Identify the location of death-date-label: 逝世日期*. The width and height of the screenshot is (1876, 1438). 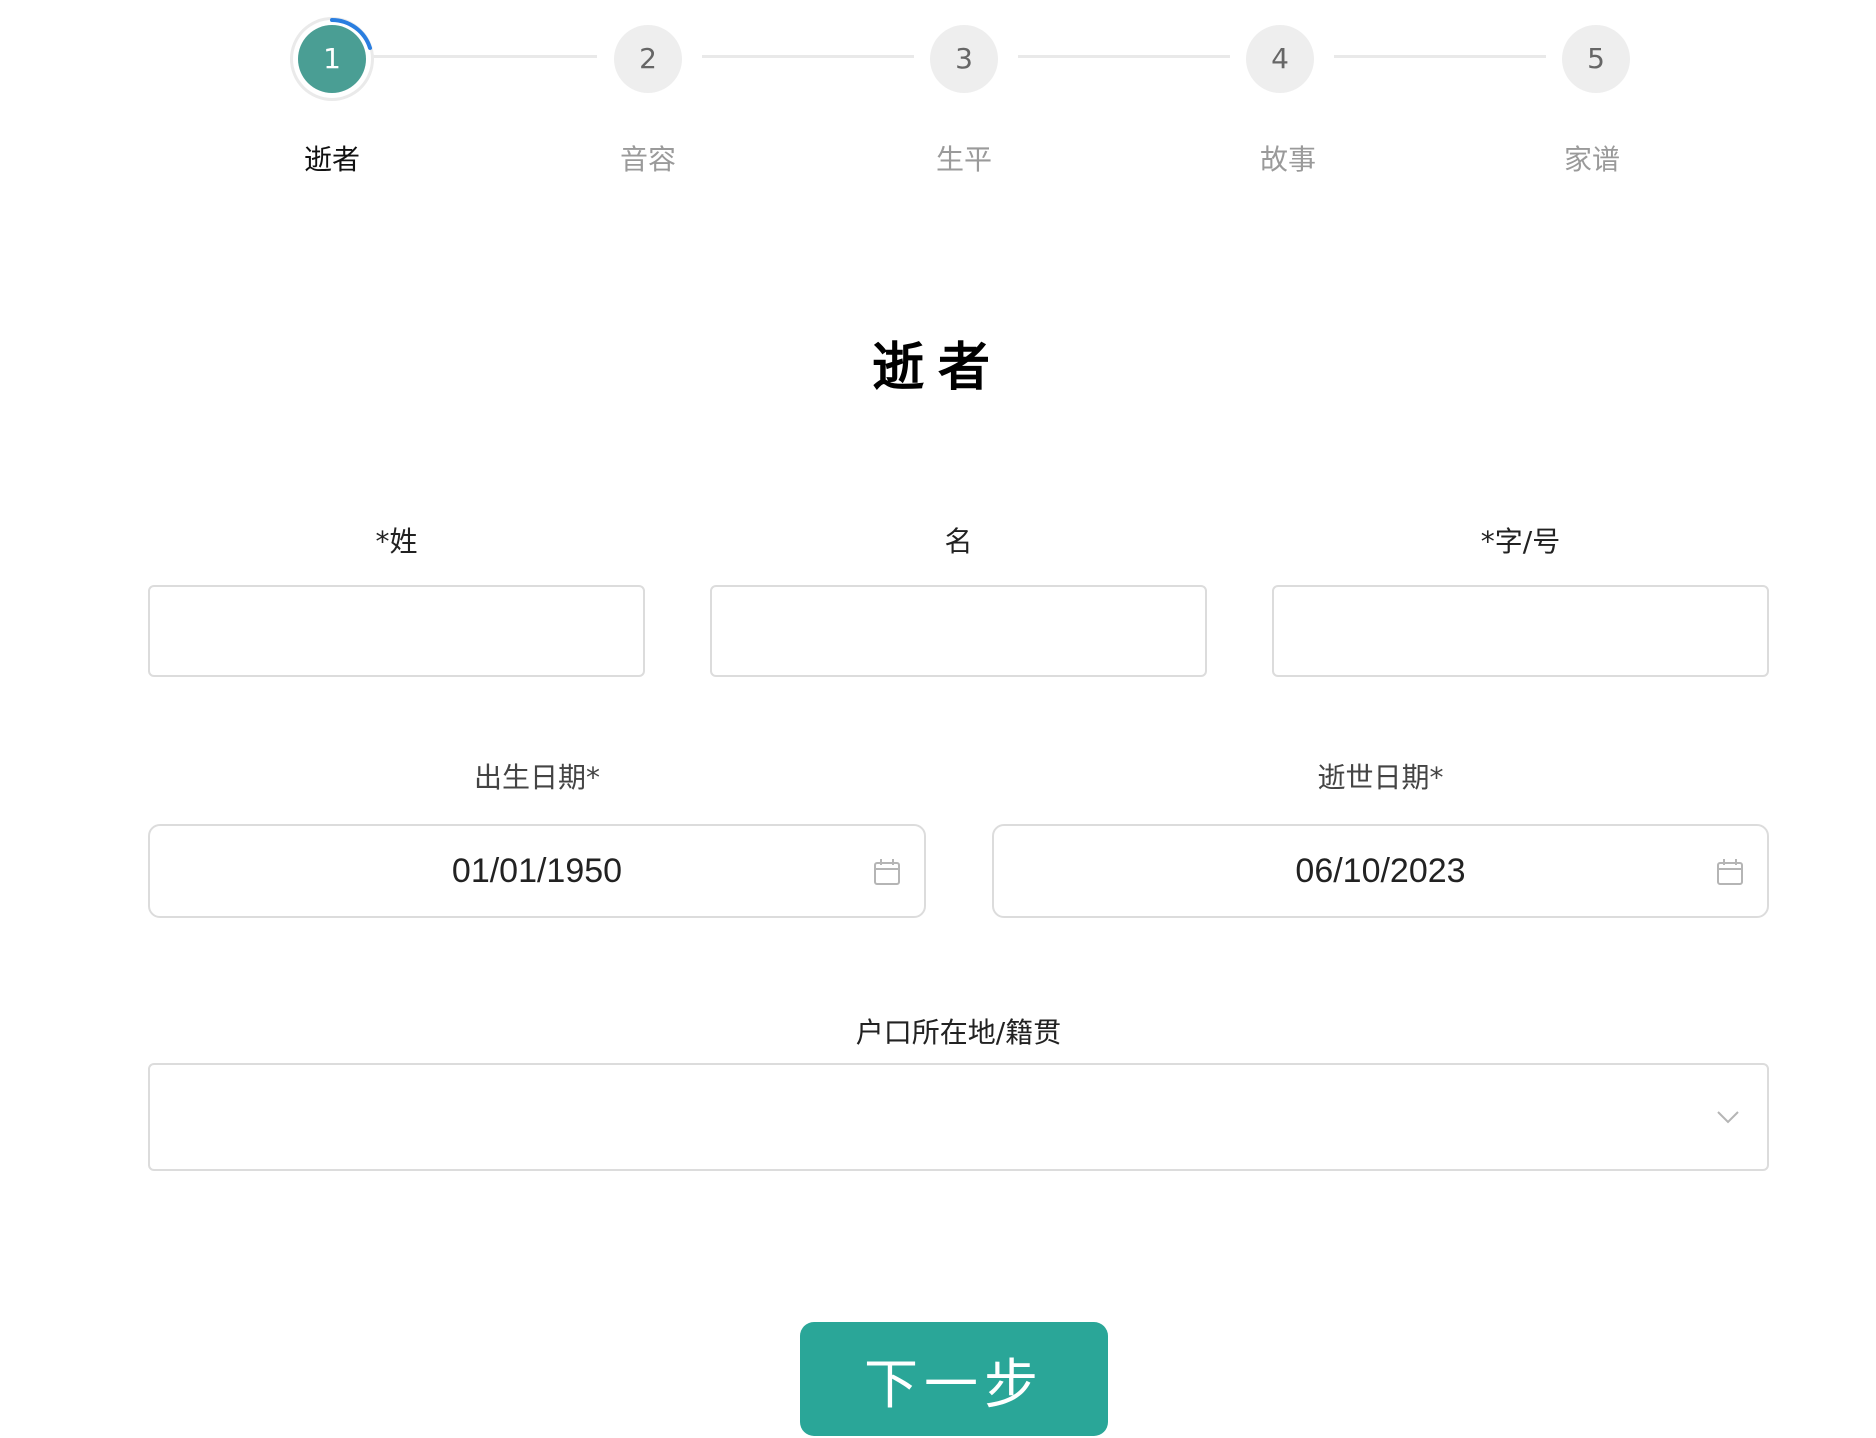
(1380, 777).